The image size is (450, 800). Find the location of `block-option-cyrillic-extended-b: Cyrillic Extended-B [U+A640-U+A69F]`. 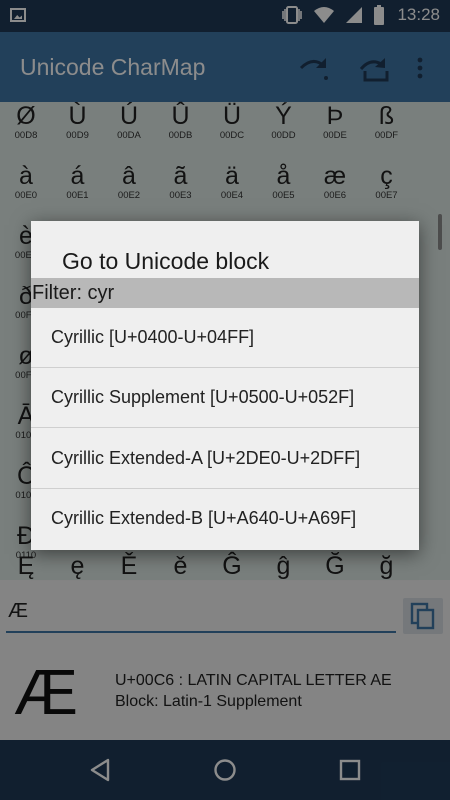

block-option-cyrillic-extended-b: Cyrillic Extended-B [U+A640-U+A69F] is located at coordinates (225, 519).